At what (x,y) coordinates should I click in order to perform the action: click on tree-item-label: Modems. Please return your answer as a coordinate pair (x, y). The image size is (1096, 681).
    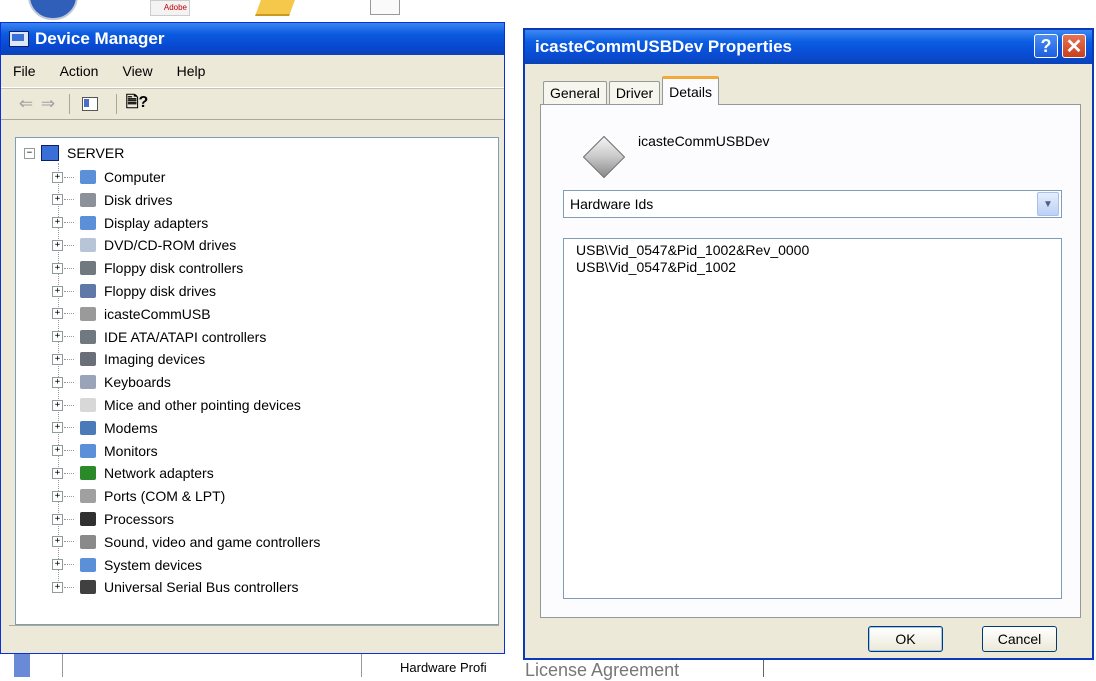
    Looking at the image, I should click on (131, 427).